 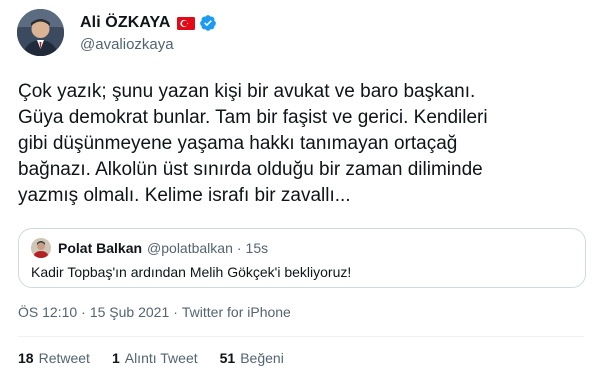 What do you see at coordinates (47, 312) in the screenshot?
I see `tweet-time: ÖS 12:10` at bounding box center [47, 312].